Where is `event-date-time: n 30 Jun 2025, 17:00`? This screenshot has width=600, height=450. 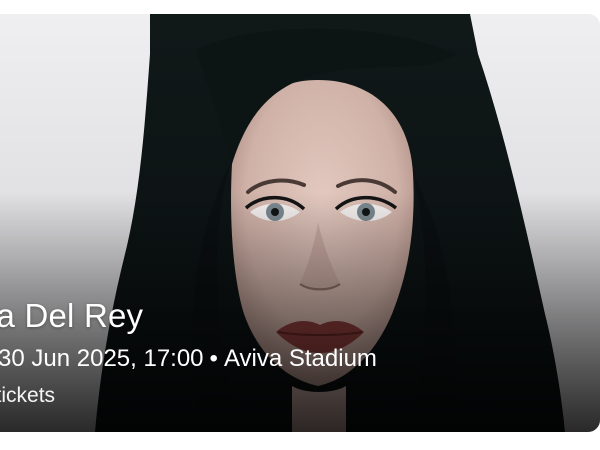
event-date-time: n 30 Jun 2025, 17:00 is located at coordinates (102, 358).